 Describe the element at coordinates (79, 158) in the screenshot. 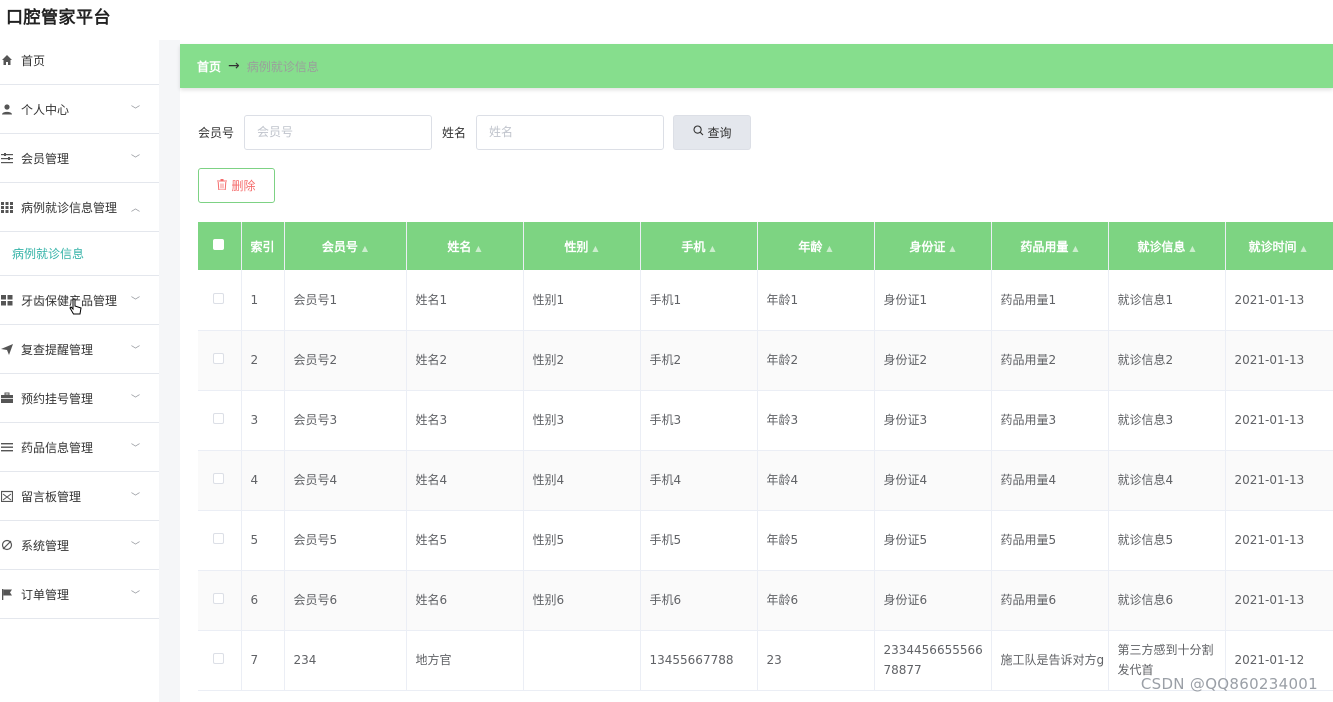

I see `sidebar-item-member-management: 会员管理 ﹀` at that location.